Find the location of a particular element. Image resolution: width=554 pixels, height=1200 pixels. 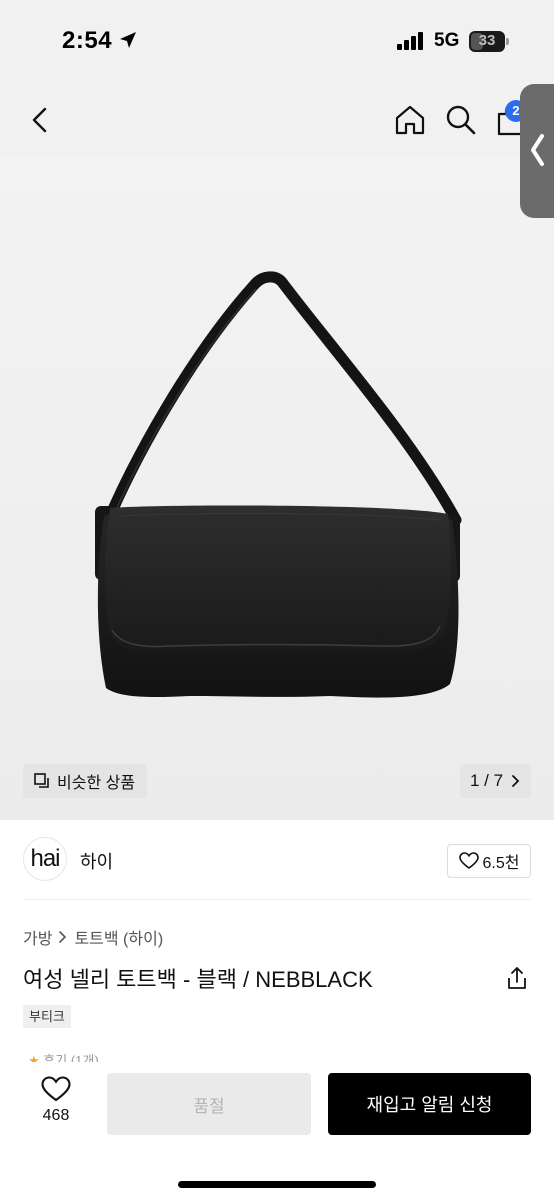

location-arrow-icon is located at coordinates (128, 40).